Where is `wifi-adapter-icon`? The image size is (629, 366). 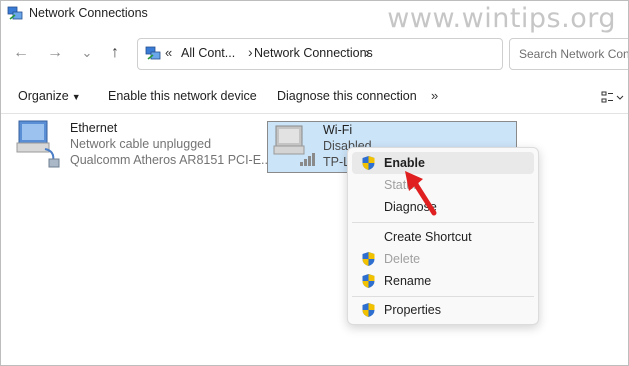 wifi-adapter-icon is located at coordinates (294, 145).